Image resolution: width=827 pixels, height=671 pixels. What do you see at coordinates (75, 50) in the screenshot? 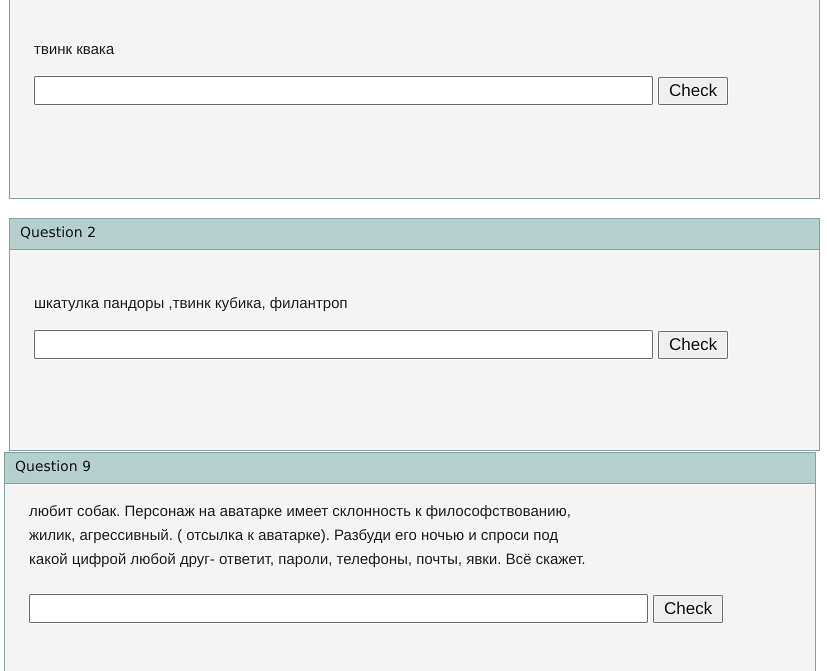
I see `question-text: твинк квака` at bounding box center [75, 50].